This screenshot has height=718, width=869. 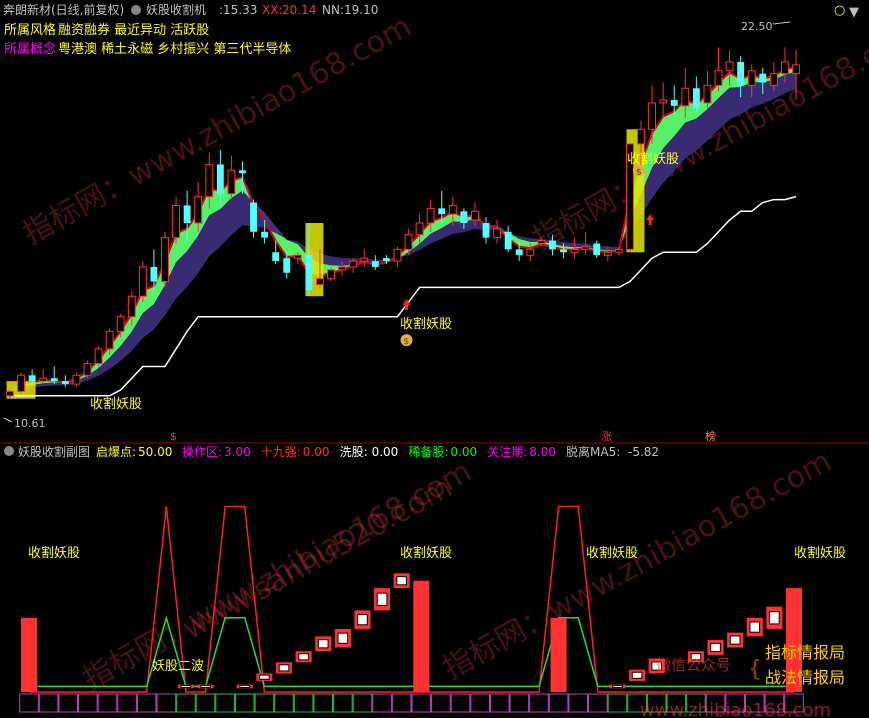 What do you see at coordinates (173, 436) in the screenshot?
I see `marker-dollar: $` at bounding box center [173, 436].